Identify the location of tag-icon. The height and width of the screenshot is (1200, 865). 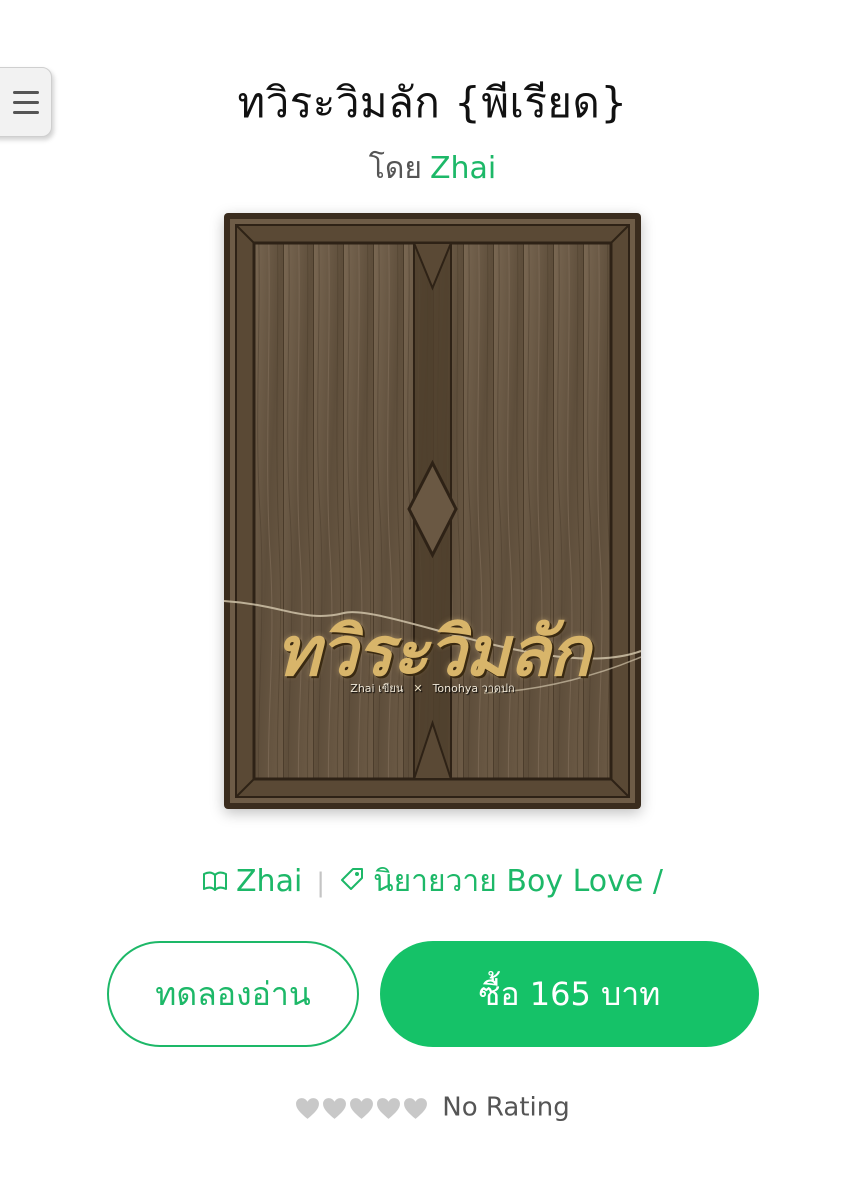
(352, 882).